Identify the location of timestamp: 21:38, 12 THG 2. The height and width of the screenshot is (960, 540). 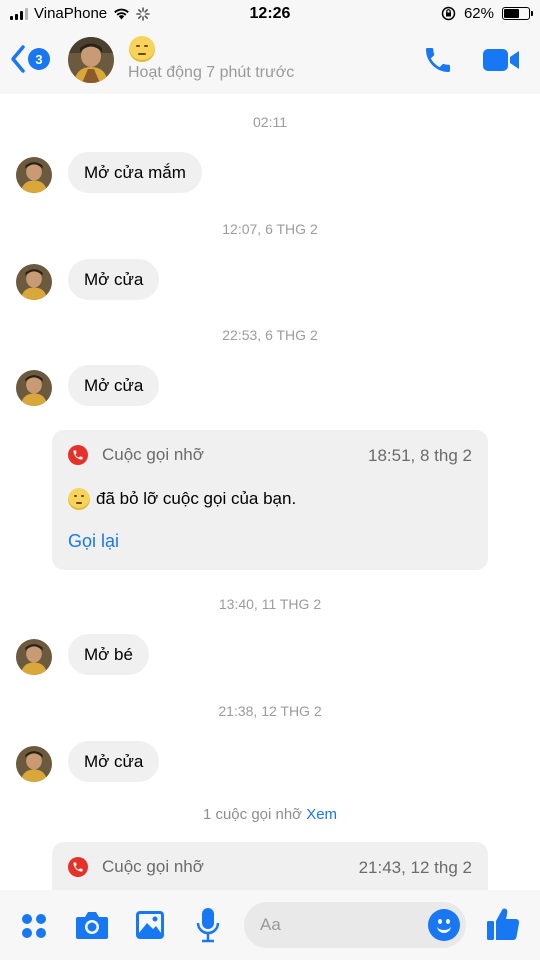
(270, 711).